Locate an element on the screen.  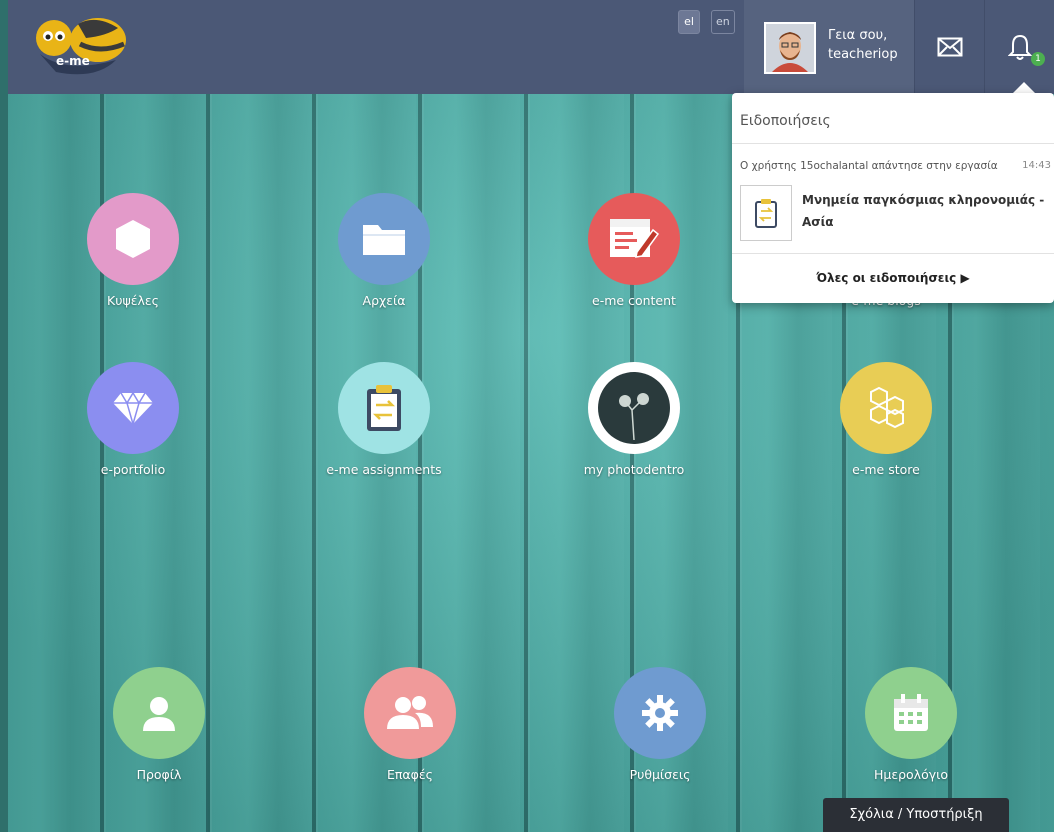
top-bar: e-me el en Γεια σου, teacheriop 1 is located at coordinates (531, 47).